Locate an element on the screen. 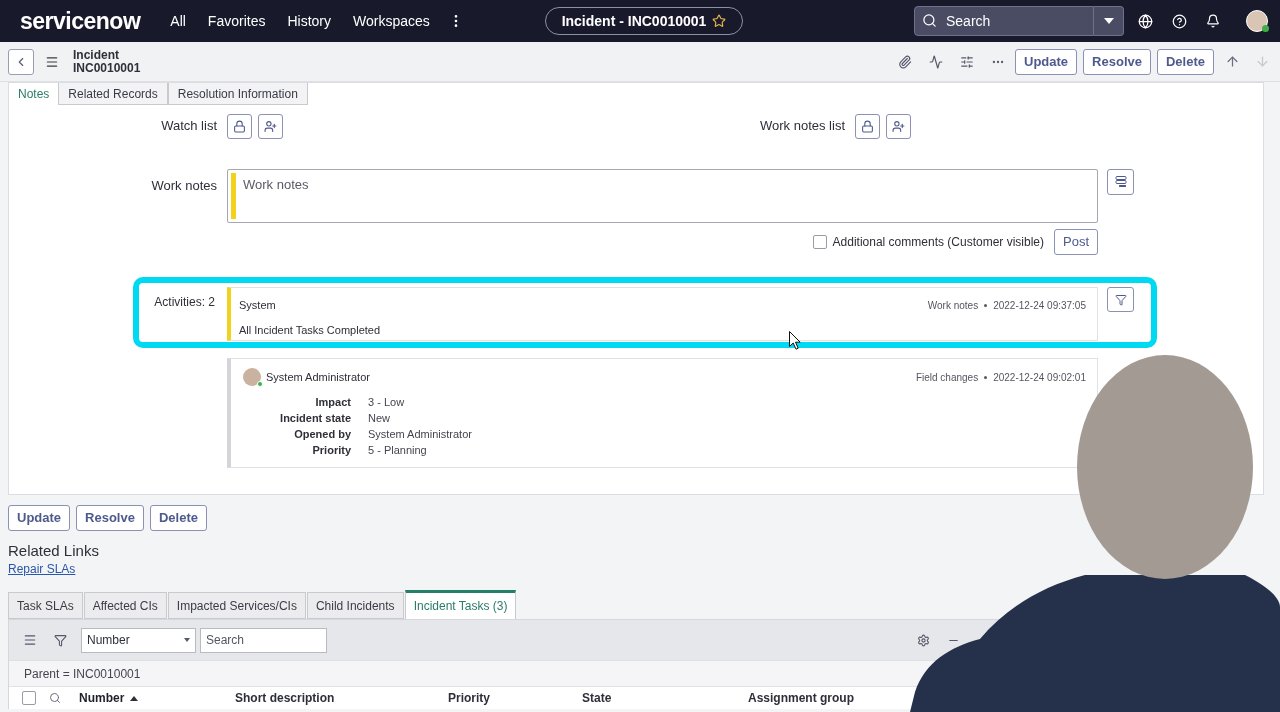 The width and height of the screenshot is (1280, 712). field-label: Work notes list is located at coordinates (802, 126).